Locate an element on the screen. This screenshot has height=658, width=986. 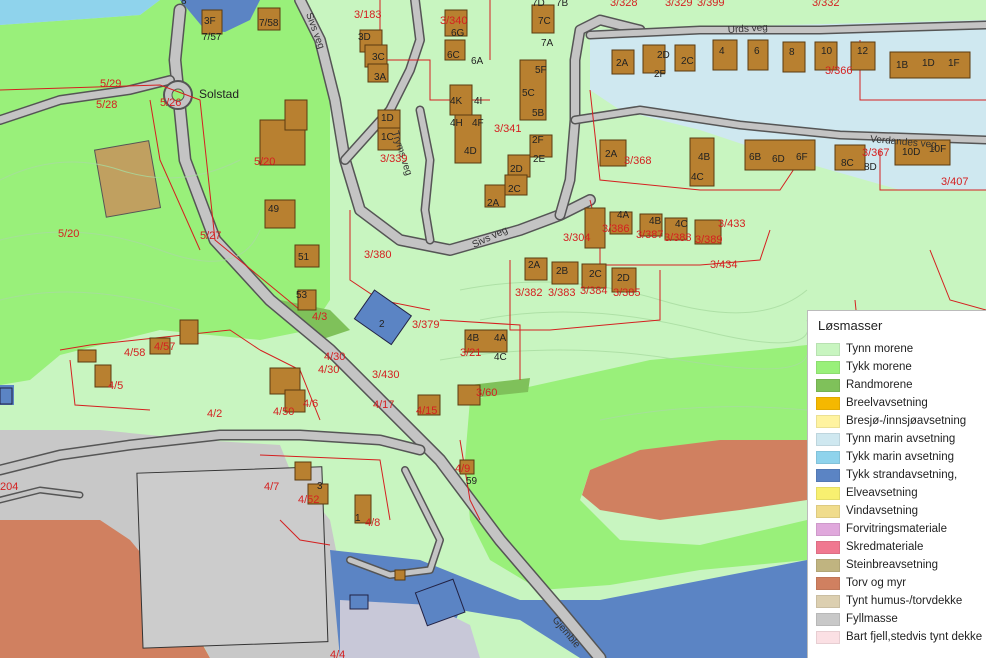
legend-label: Fyllmasse is located at coordinates (872, 619).